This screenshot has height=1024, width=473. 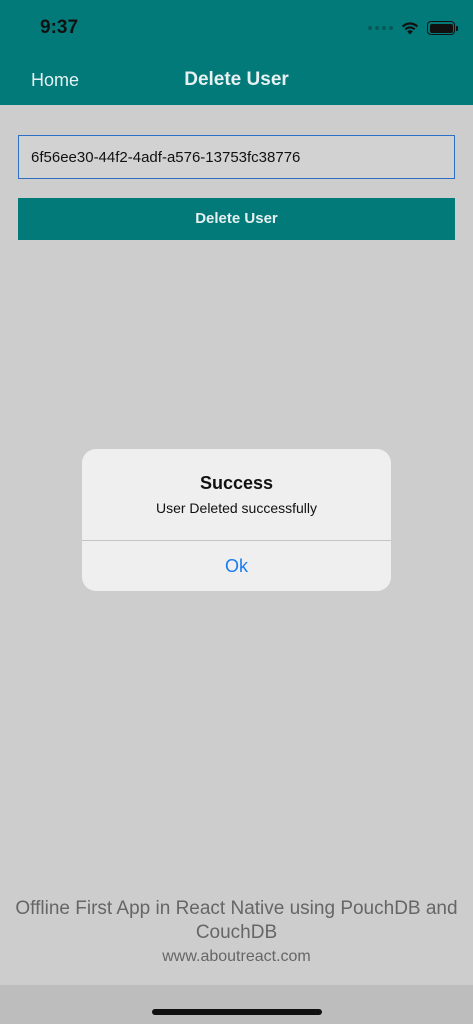 I want to click on alert-title: Success, so click(x=236, y=483).